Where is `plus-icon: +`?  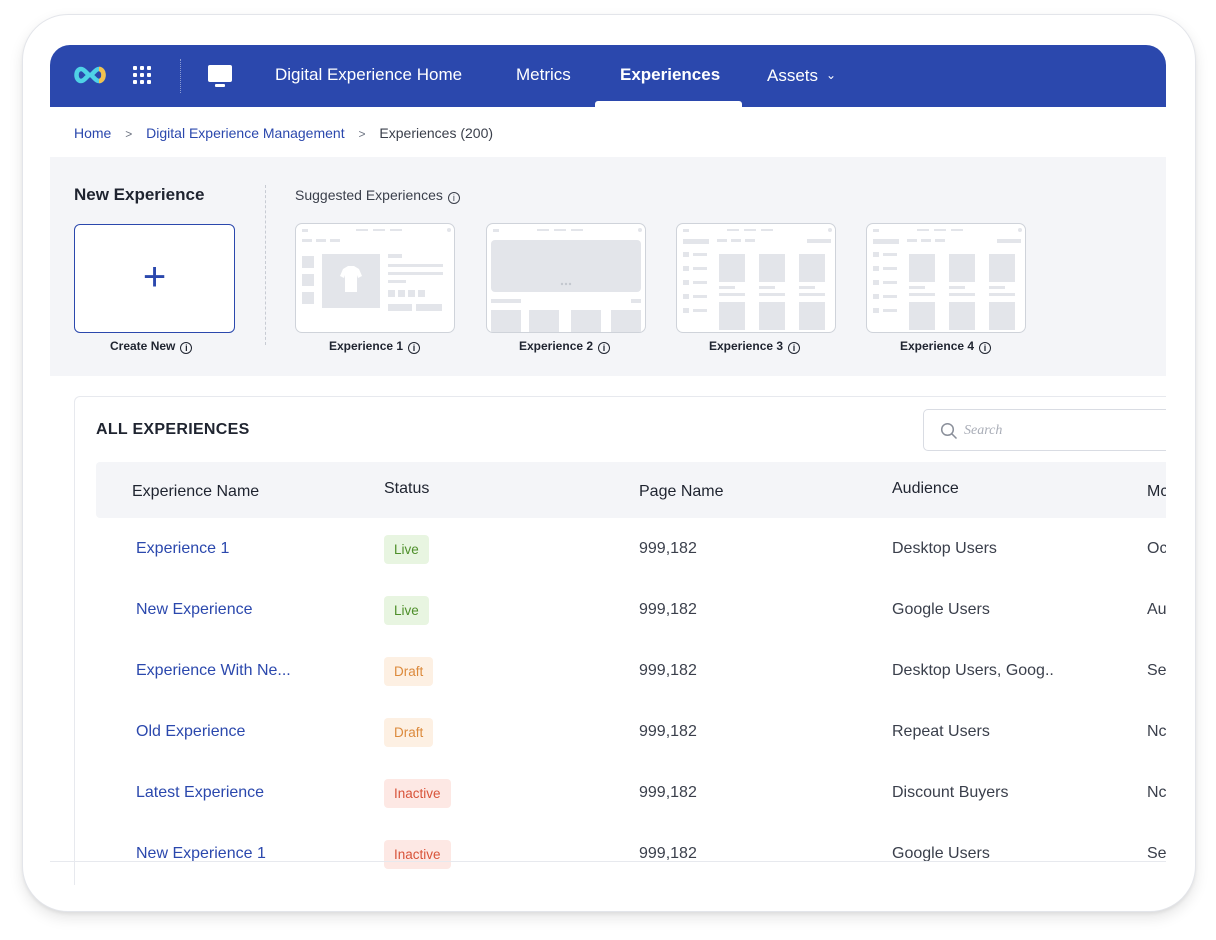
plus-icon: + is located at coordinates (154, 277).